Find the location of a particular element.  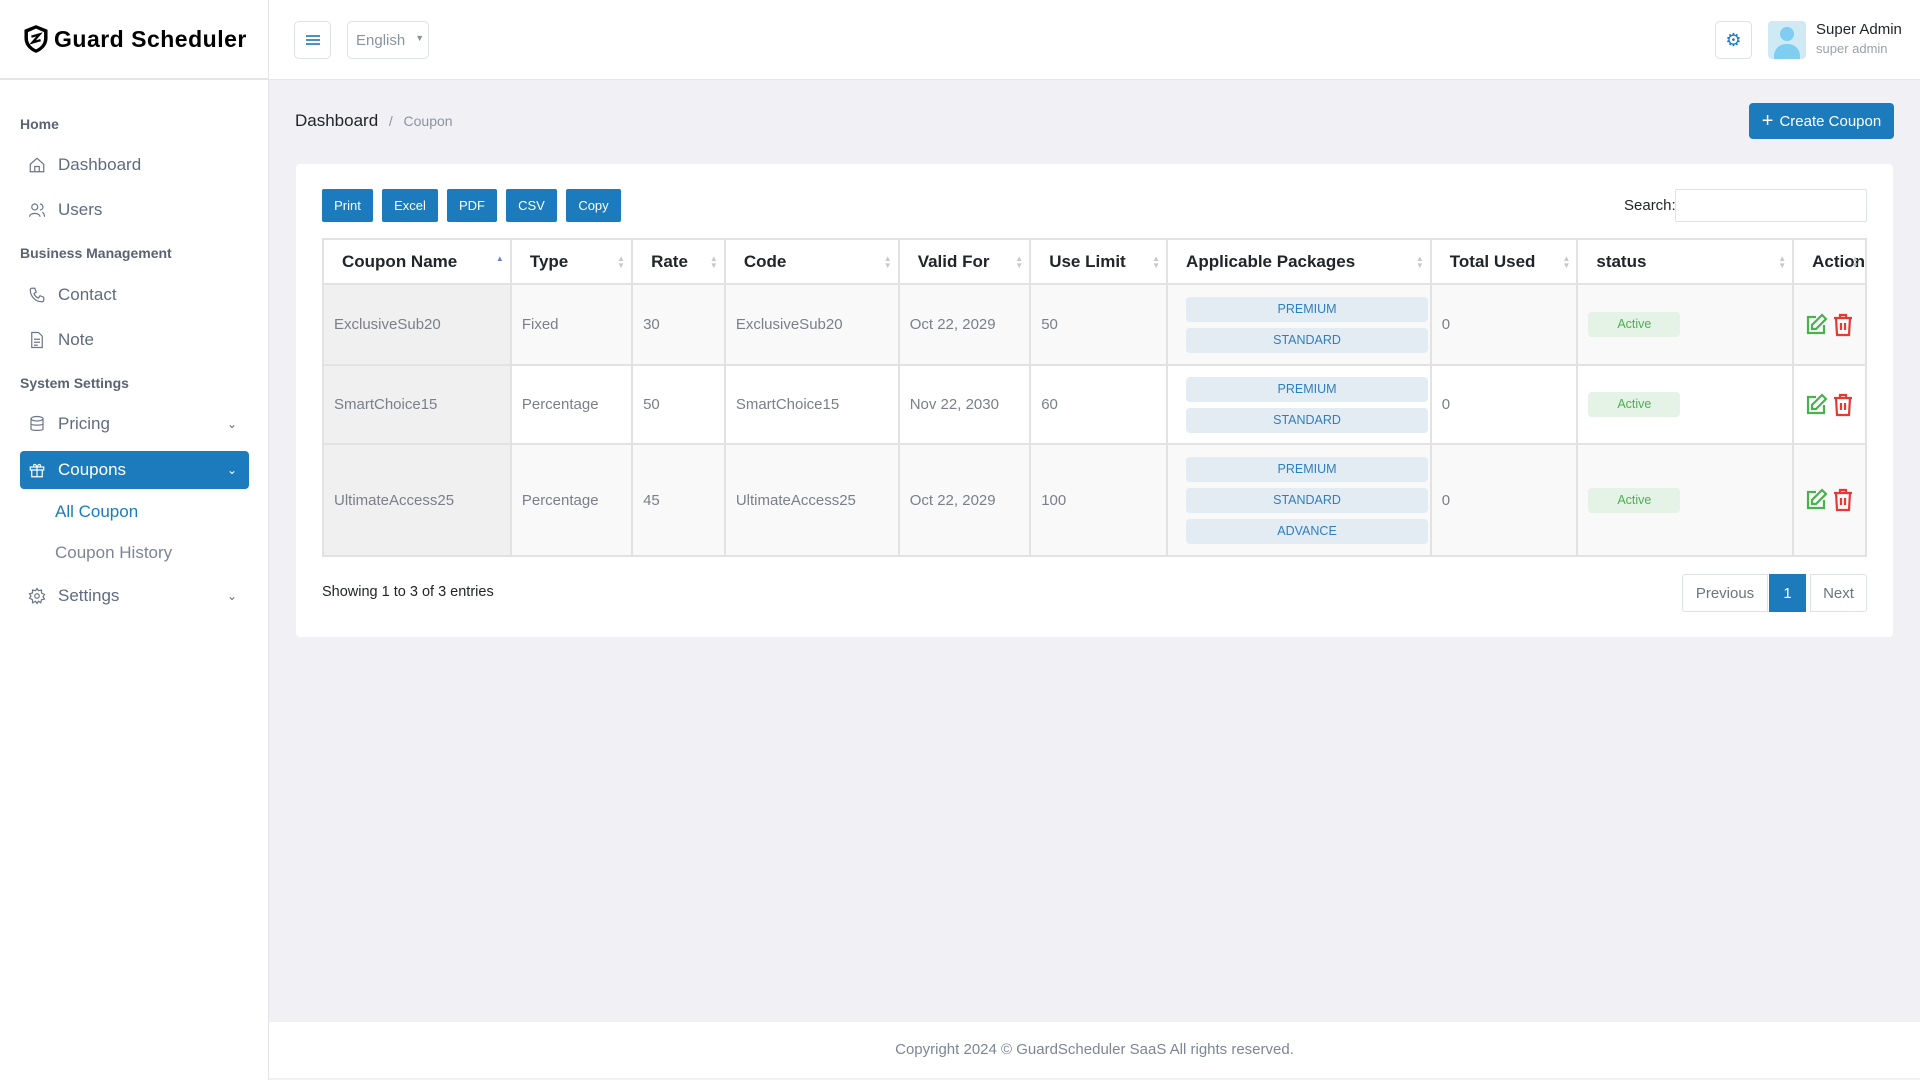

search-input is located at coordinates (1771, 205).